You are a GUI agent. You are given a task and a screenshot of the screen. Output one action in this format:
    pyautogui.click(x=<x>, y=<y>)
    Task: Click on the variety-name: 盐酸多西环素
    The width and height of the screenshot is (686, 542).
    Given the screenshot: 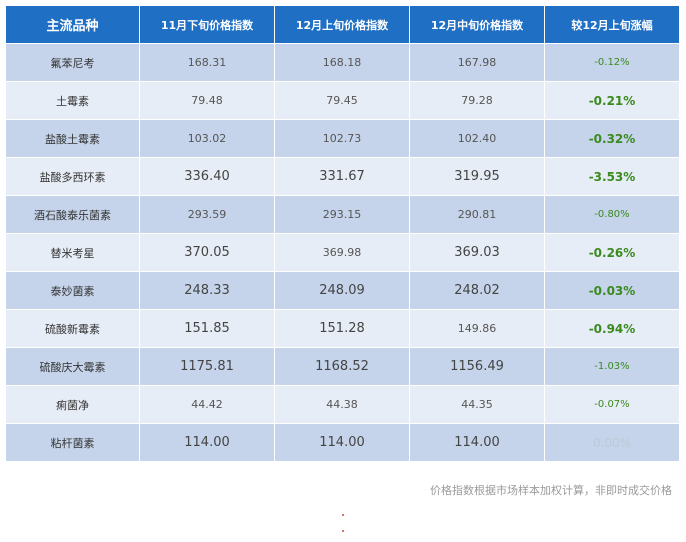 What is the action you would take?
    pyautogui.click(x=73, y=177)
    